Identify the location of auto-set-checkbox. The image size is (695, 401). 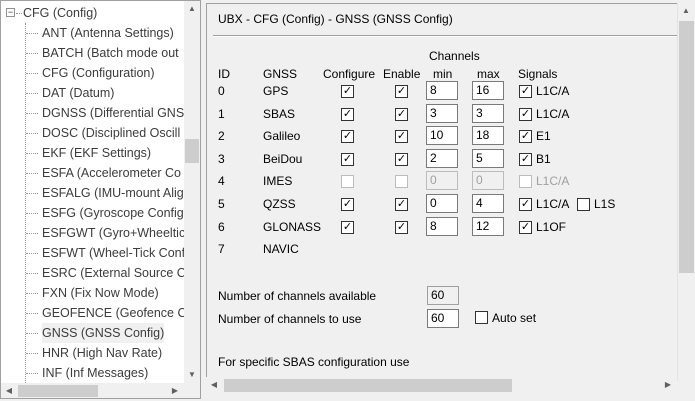
(481, 317).